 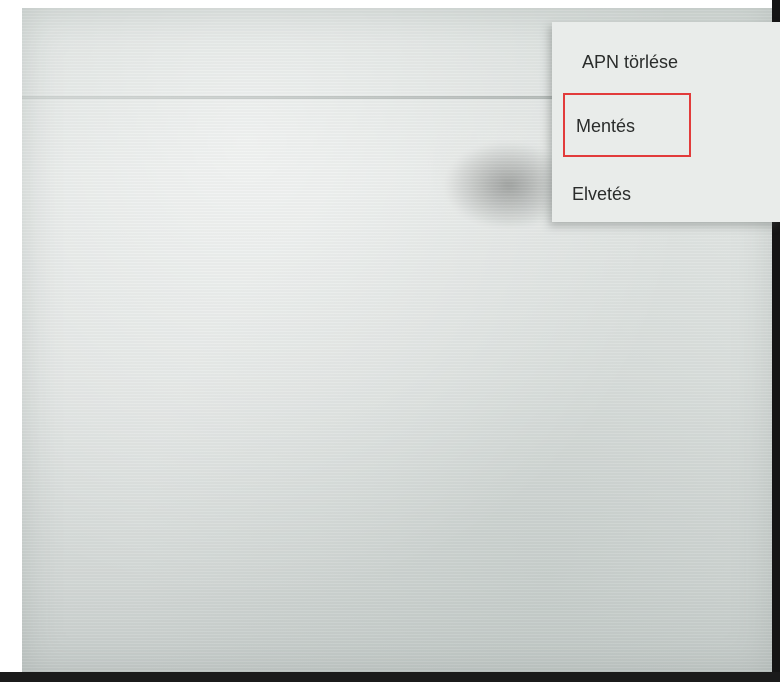 I want to click on menu-item-label: APN törlése, so click(x=630, y=61).